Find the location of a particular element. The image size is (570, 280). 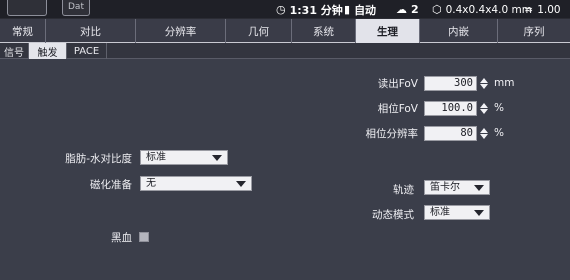

dynamic-mode-value: 标准 is located at coordinates (440, 212).